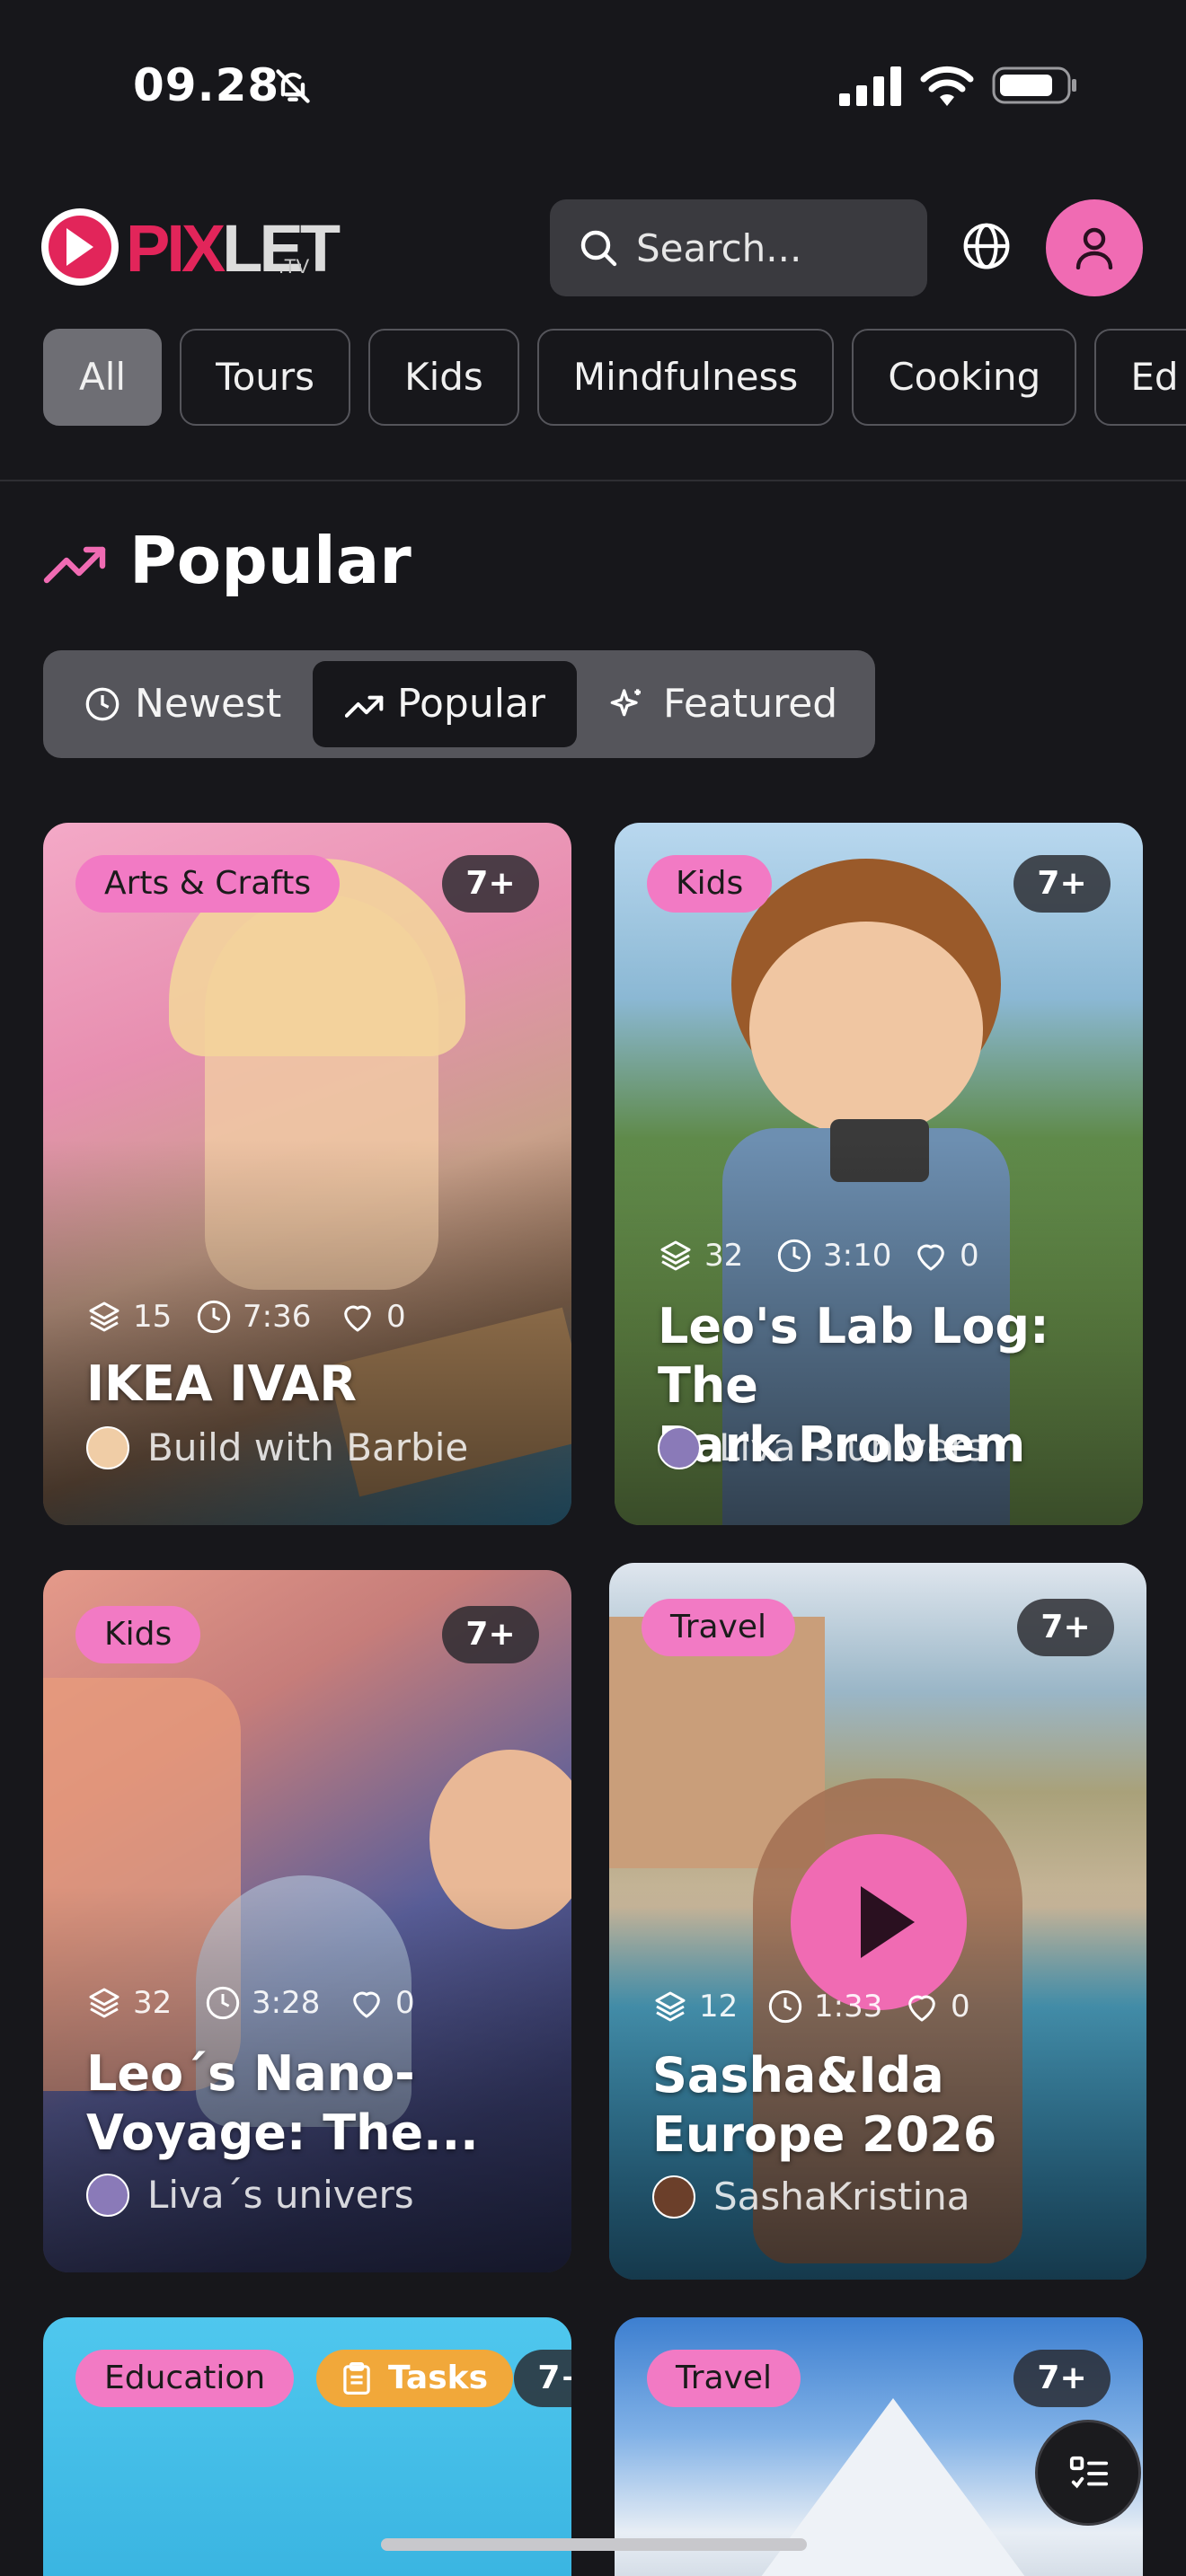 The height and width of the screenshot is (2576, 1186). Describe the element at coordinates (750, 704) in the screenshot. I see `tab-featured-label: Featured` at that location.